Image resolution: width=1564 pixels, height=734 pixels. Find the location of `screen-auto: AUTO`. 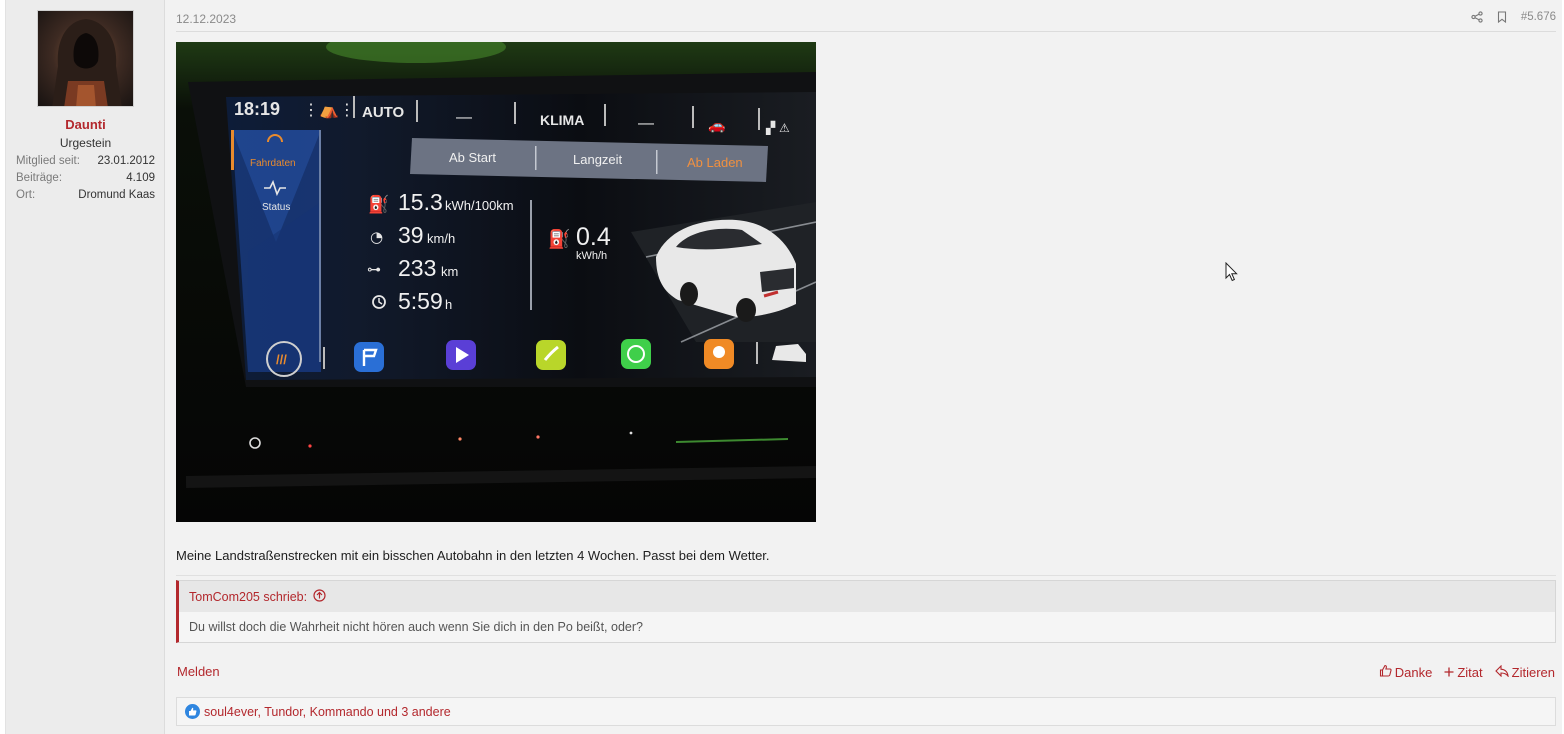

screen-auto: AUTO is located at coordinates (383, 112).